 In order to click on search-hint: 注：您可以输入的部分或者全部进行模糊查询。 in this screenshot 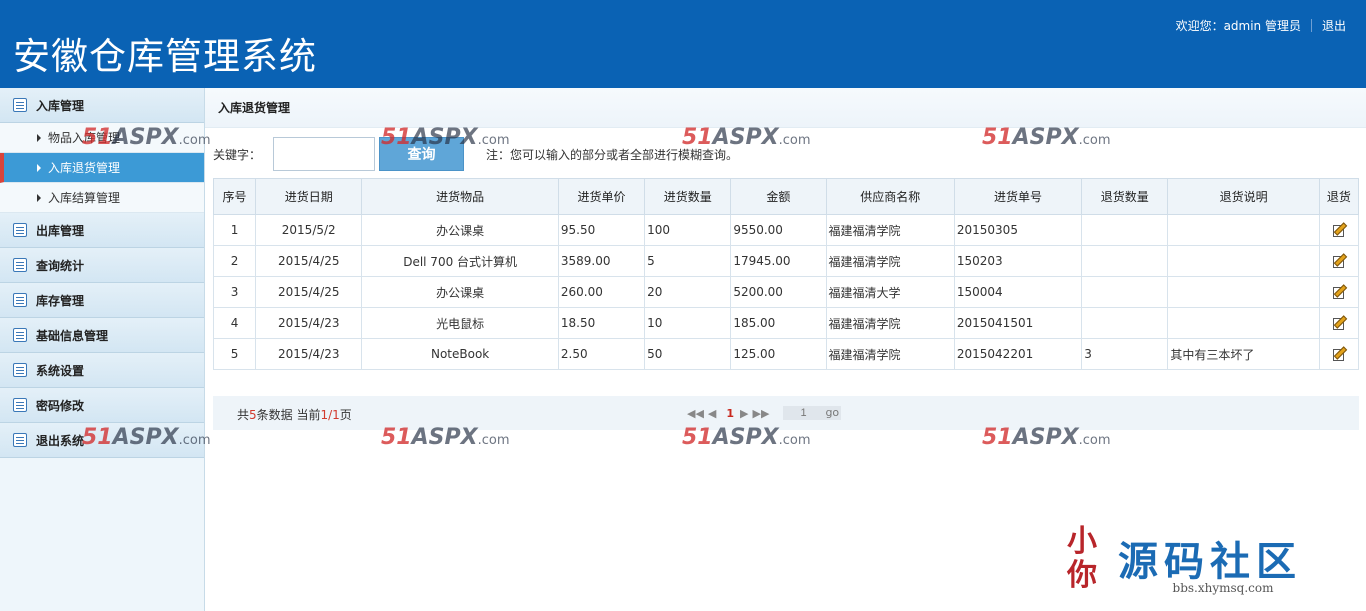, I will do `click(612, 154)`.